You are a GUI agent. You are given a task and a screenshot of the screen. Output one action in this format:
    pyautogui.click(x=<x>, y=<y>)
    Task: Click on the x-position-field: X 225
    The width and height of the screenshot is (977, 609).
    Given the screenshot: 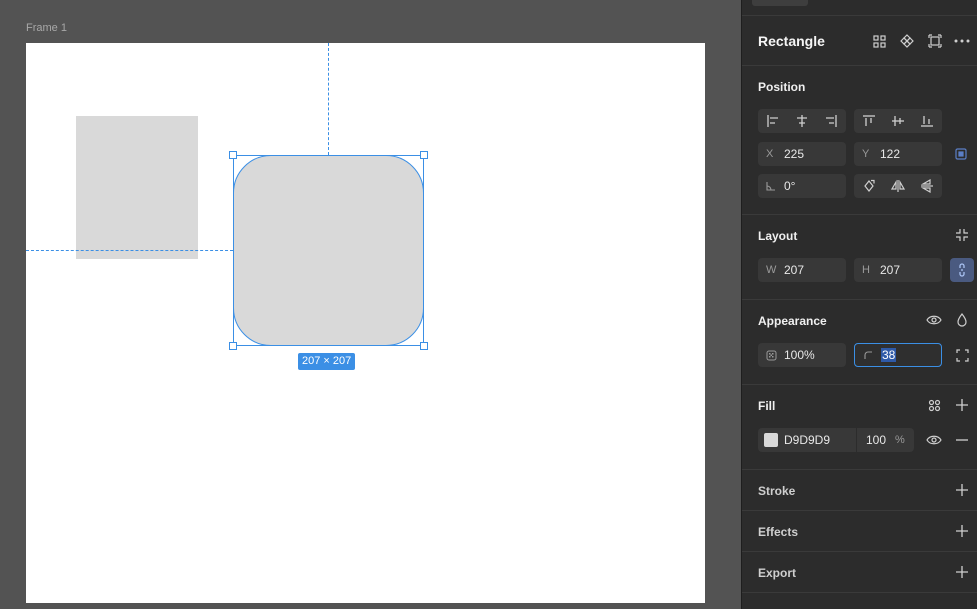 What is the action you would take?
    pyautogui.click(x=802, y=154)
    